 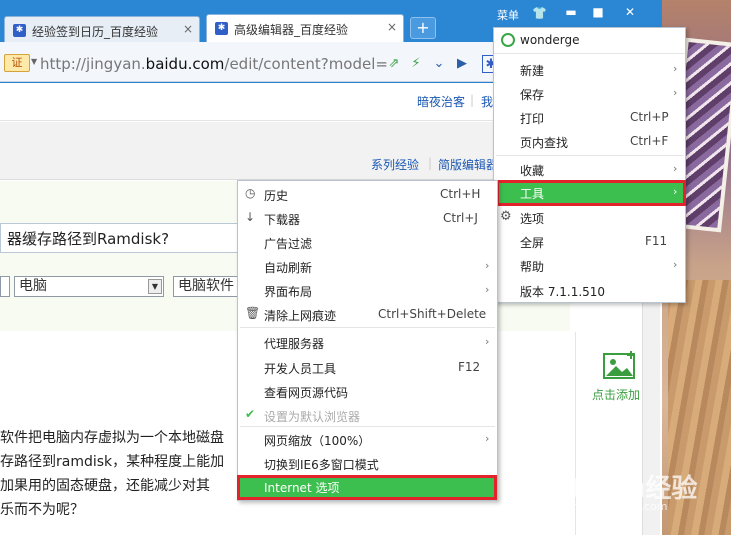 What do you see at coordinates (621, 366) in the screenshot?
I see `add-image-icon` at bounding box center [621, 366].